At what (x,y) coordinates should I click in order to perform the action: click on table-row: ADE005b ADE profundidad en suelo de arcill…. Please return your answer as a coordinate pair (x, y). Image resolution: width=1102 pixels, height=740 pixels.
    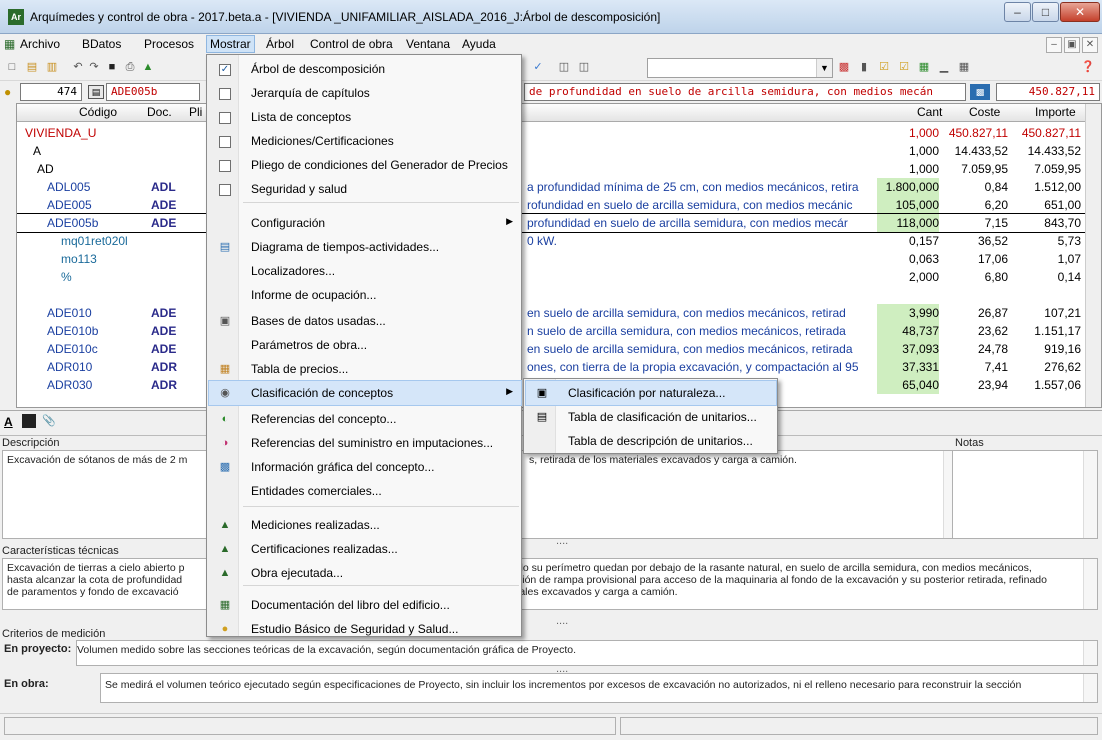
    Looking at the image, I should click on (552, 223).